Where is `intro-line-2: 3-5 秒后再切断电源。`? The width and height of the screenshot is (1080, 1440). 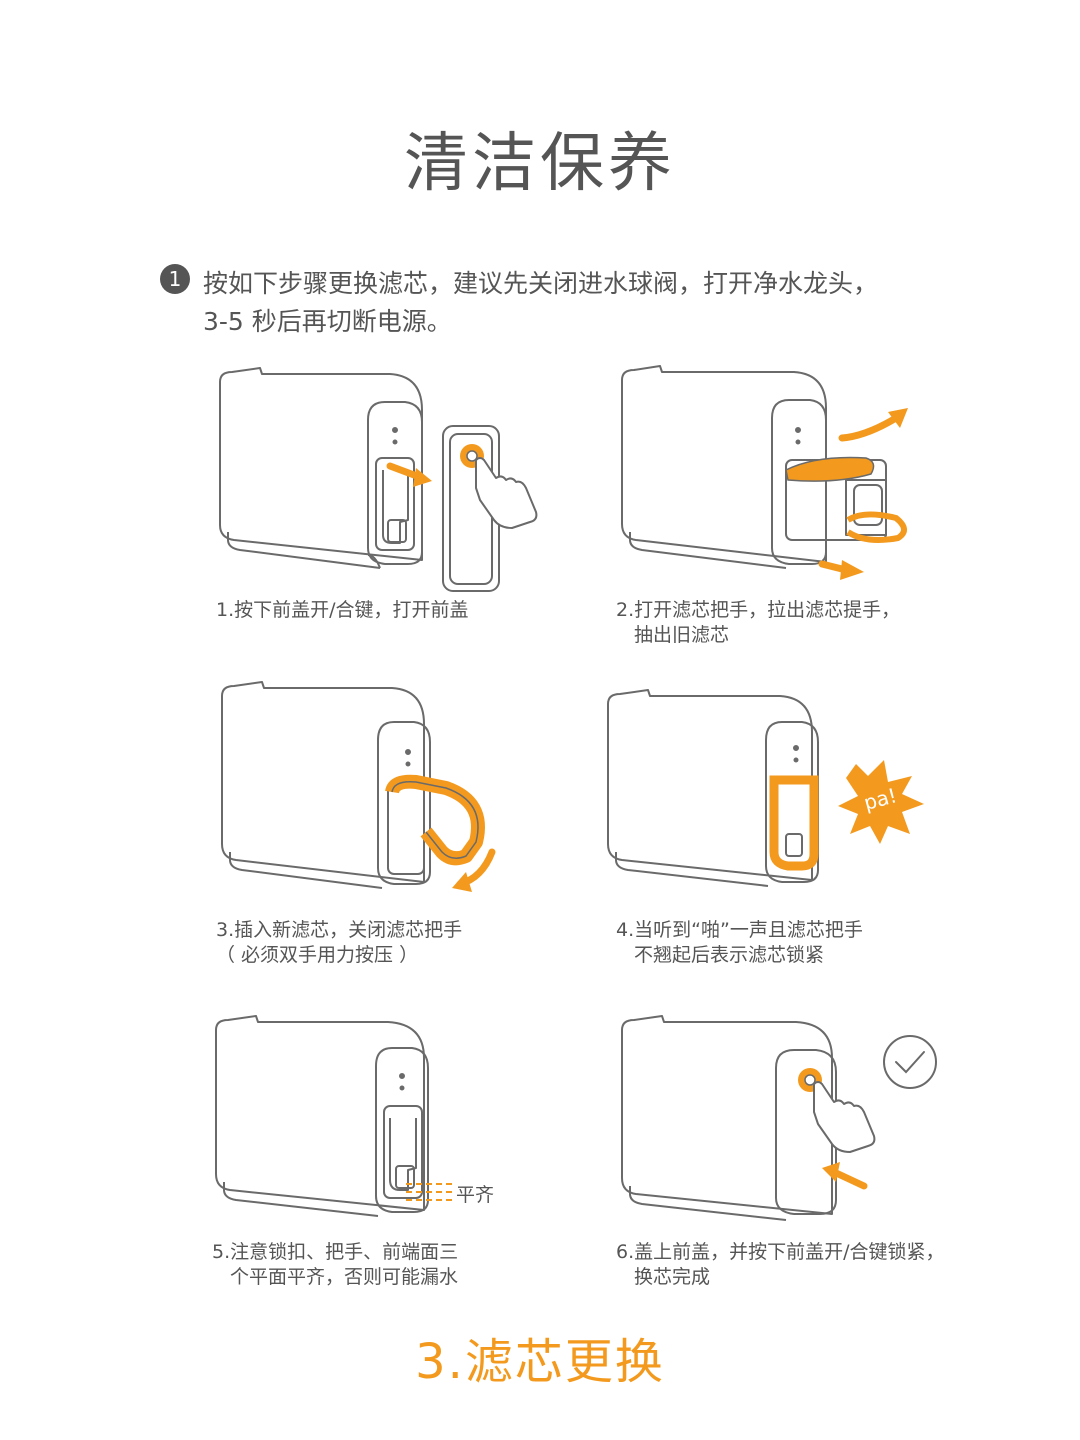
intro-line-2: 3-5 秒后再切断电源。 is located at coordinates (327, 321).